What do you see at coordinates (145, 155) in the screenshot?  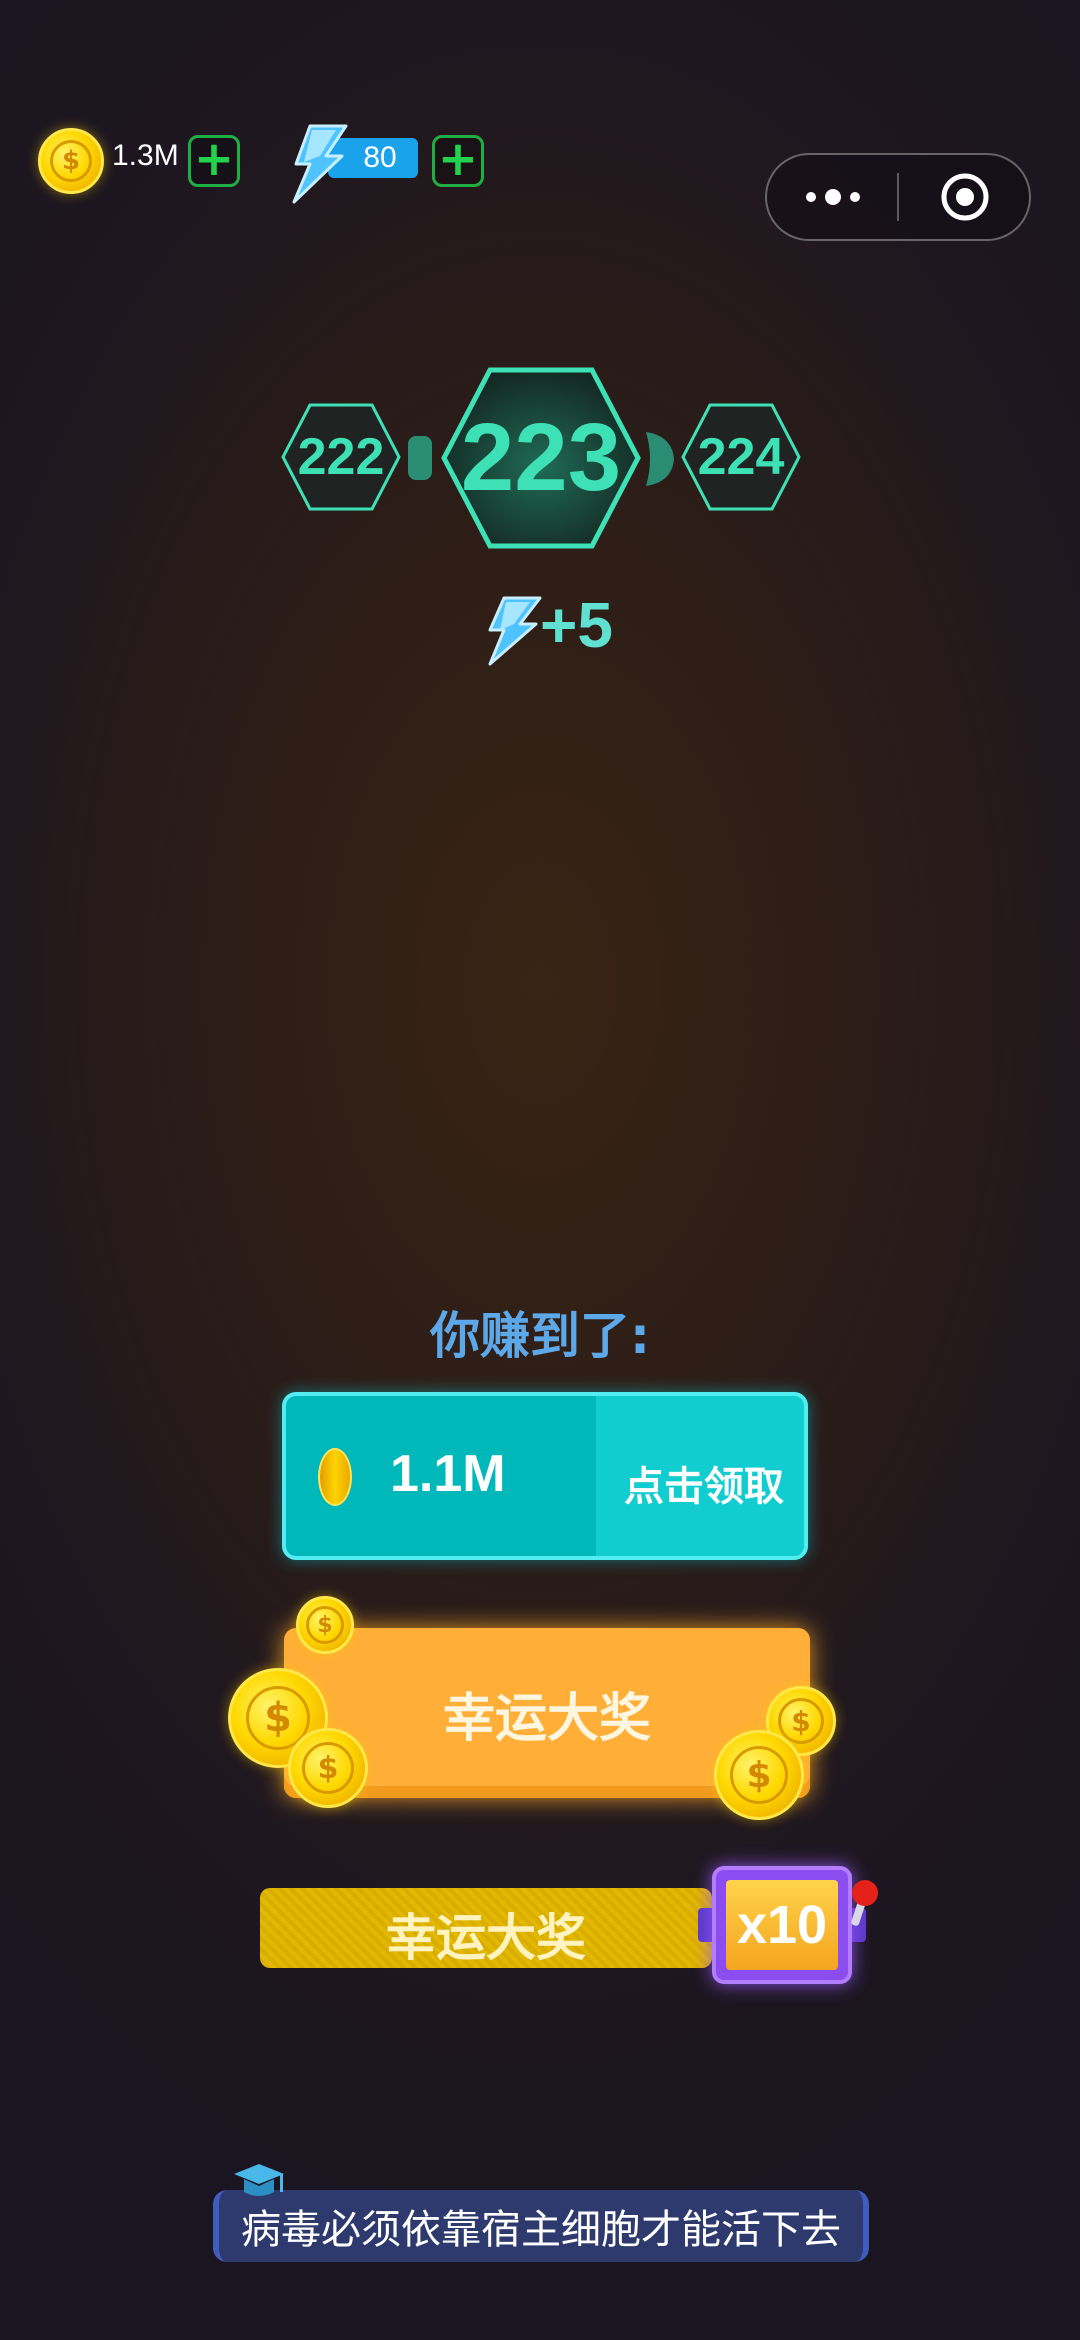 I see `coin-balance: 1.3M` at bounding box center [145, 155].